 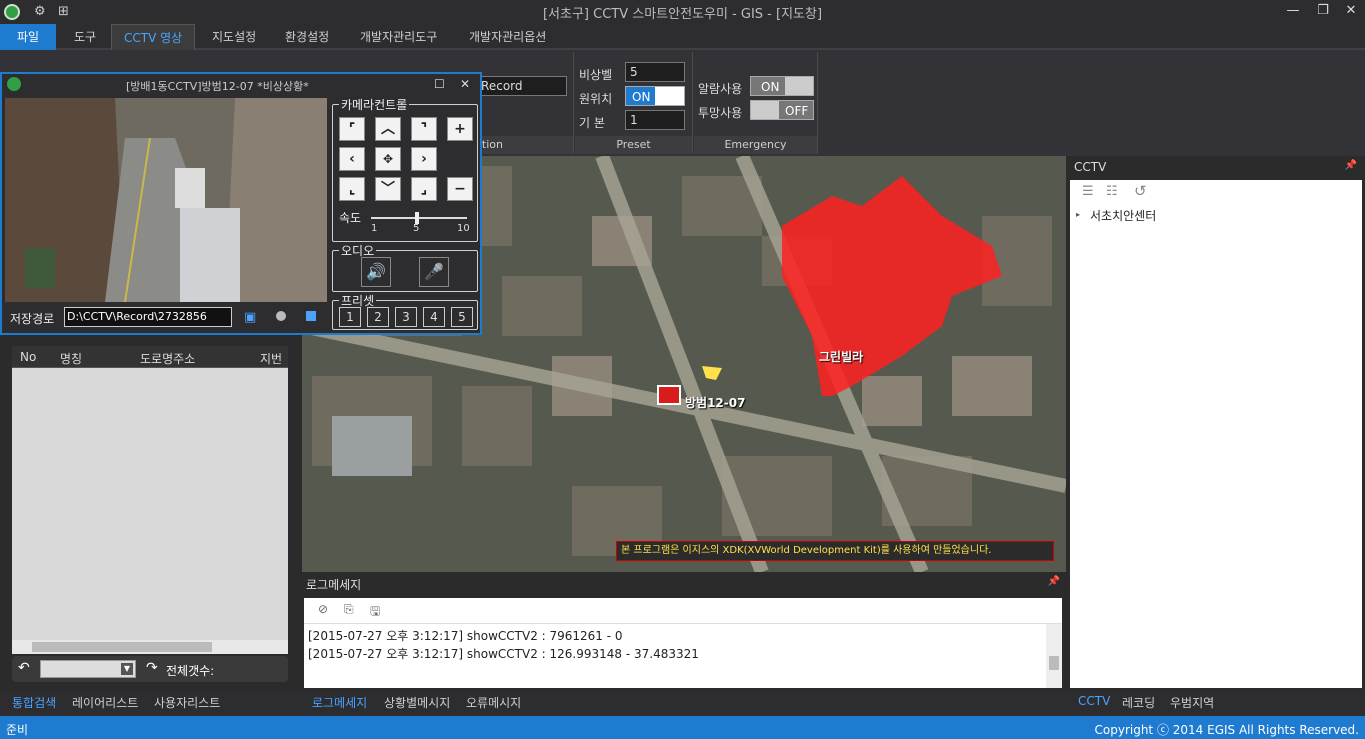 What do you see at coordinates (424, 129) in the screenshot?
I see `pan-up-right-button: ⌝` at bounding box center [424, 129].